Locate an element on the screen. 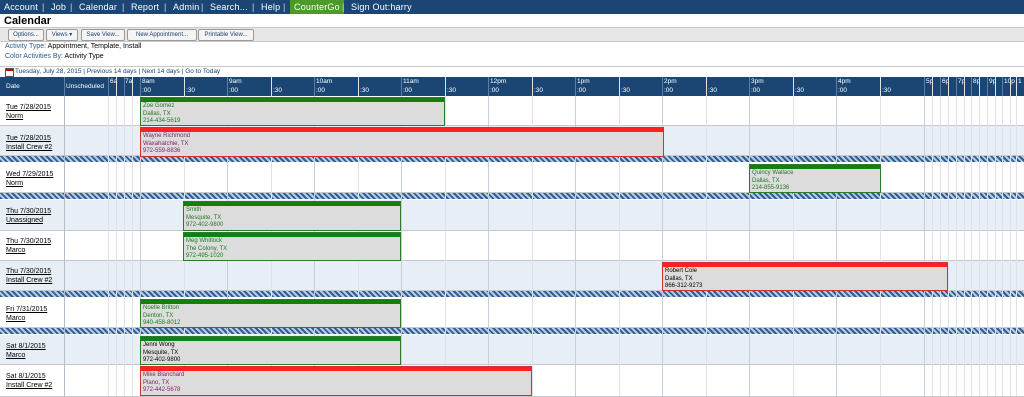 Image resolution: width=1024 pixels, height=397 pixels. row-label: Tue 7/28/2015 Install Crew #2 is located at coordinates (29, 143).